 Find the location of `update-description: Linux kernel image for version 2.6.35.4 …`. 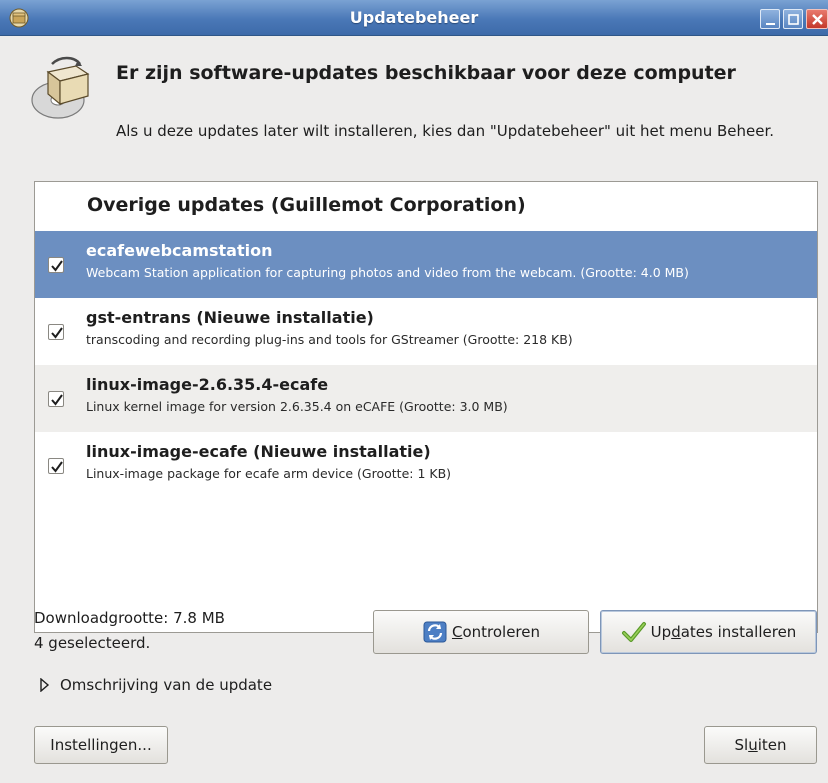

update-description: Linux kernel image for version 2.6.35.4 … is located at coordinates (297, 406).